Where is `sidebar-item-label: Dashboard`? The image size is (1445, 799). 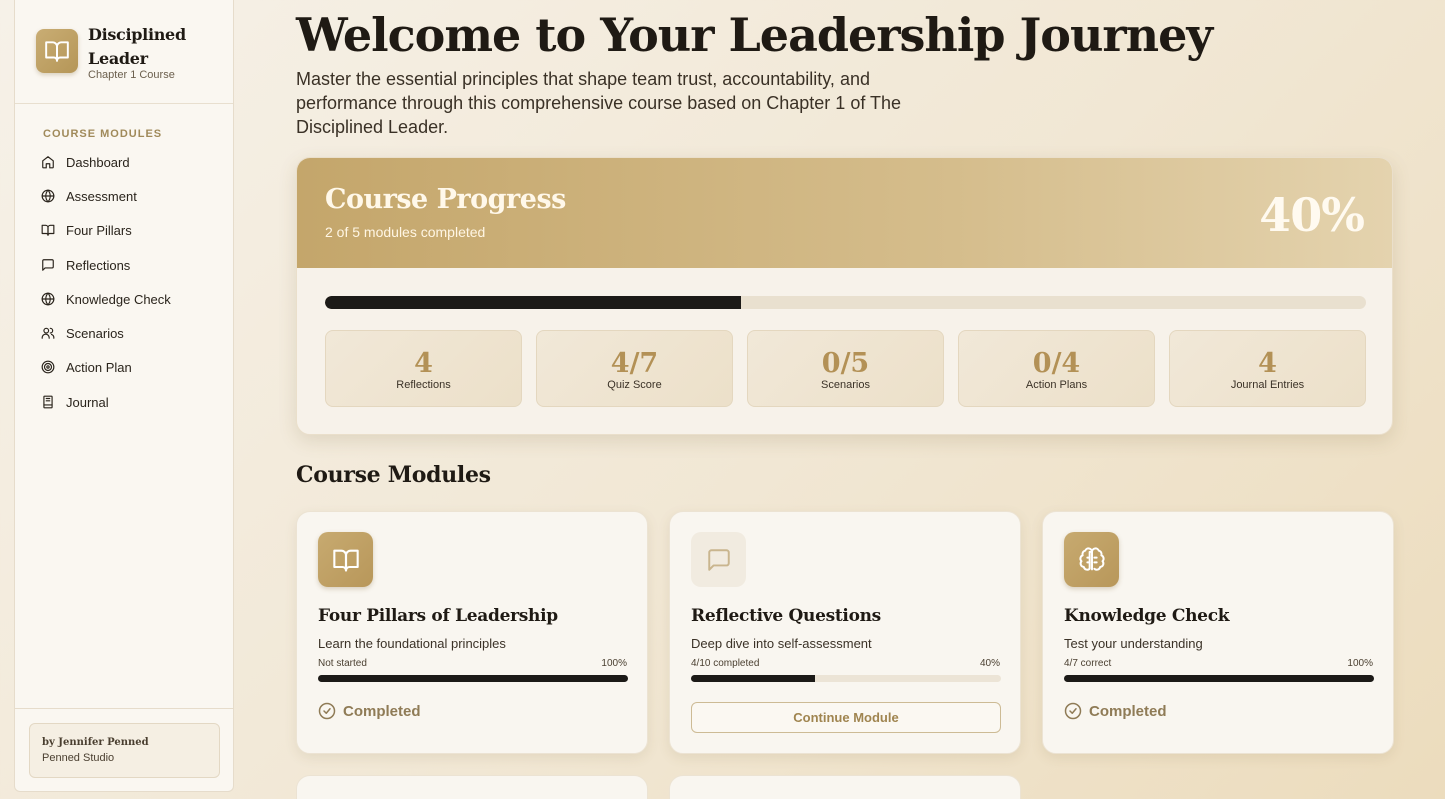 sidebar-item-label: Dashboard is located at coordinates (98, 162).